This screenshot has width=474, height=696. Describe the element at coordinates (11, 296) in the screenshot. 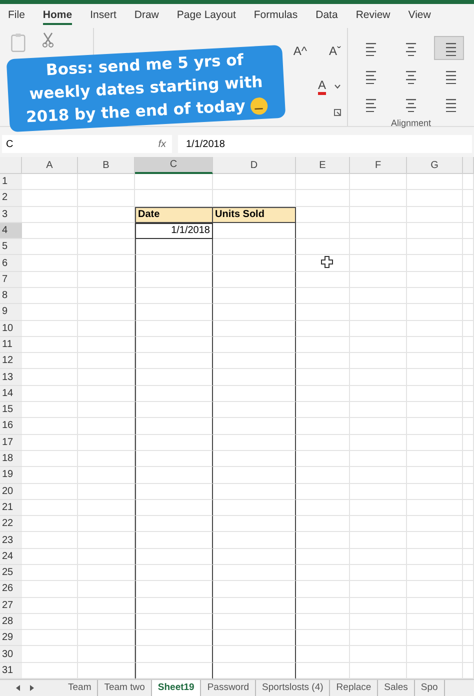

I see `row-header: 8` at that location.